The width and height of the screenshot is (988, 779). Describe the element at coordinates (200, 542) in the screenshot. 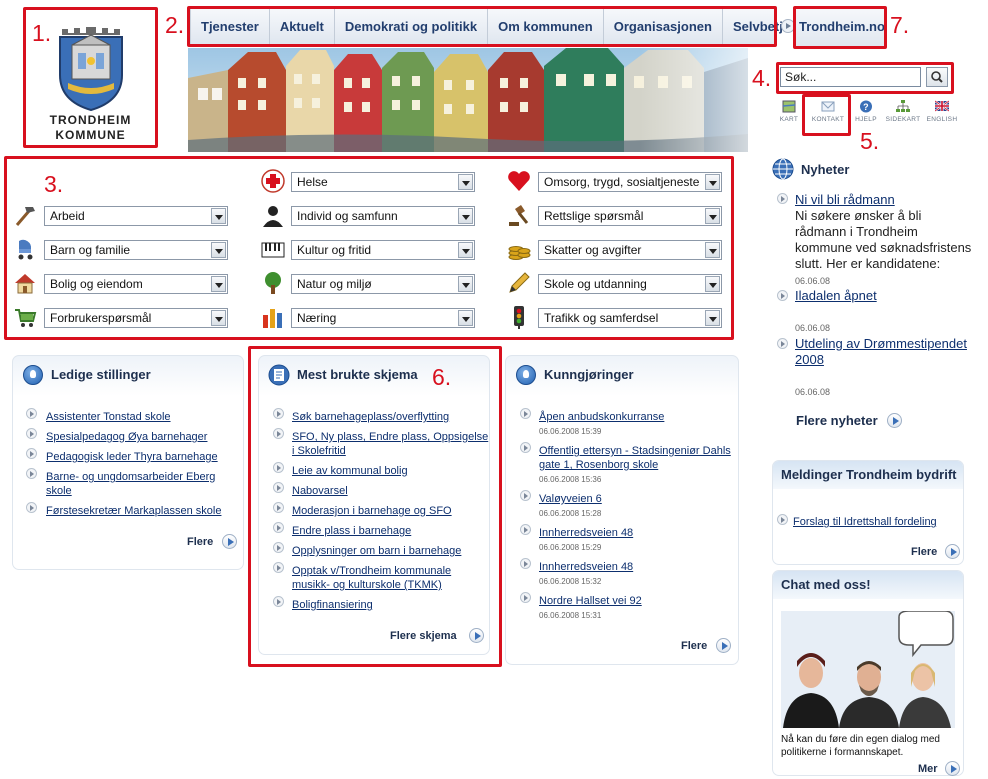

I see `ledige-more-link: Flere` at that location.